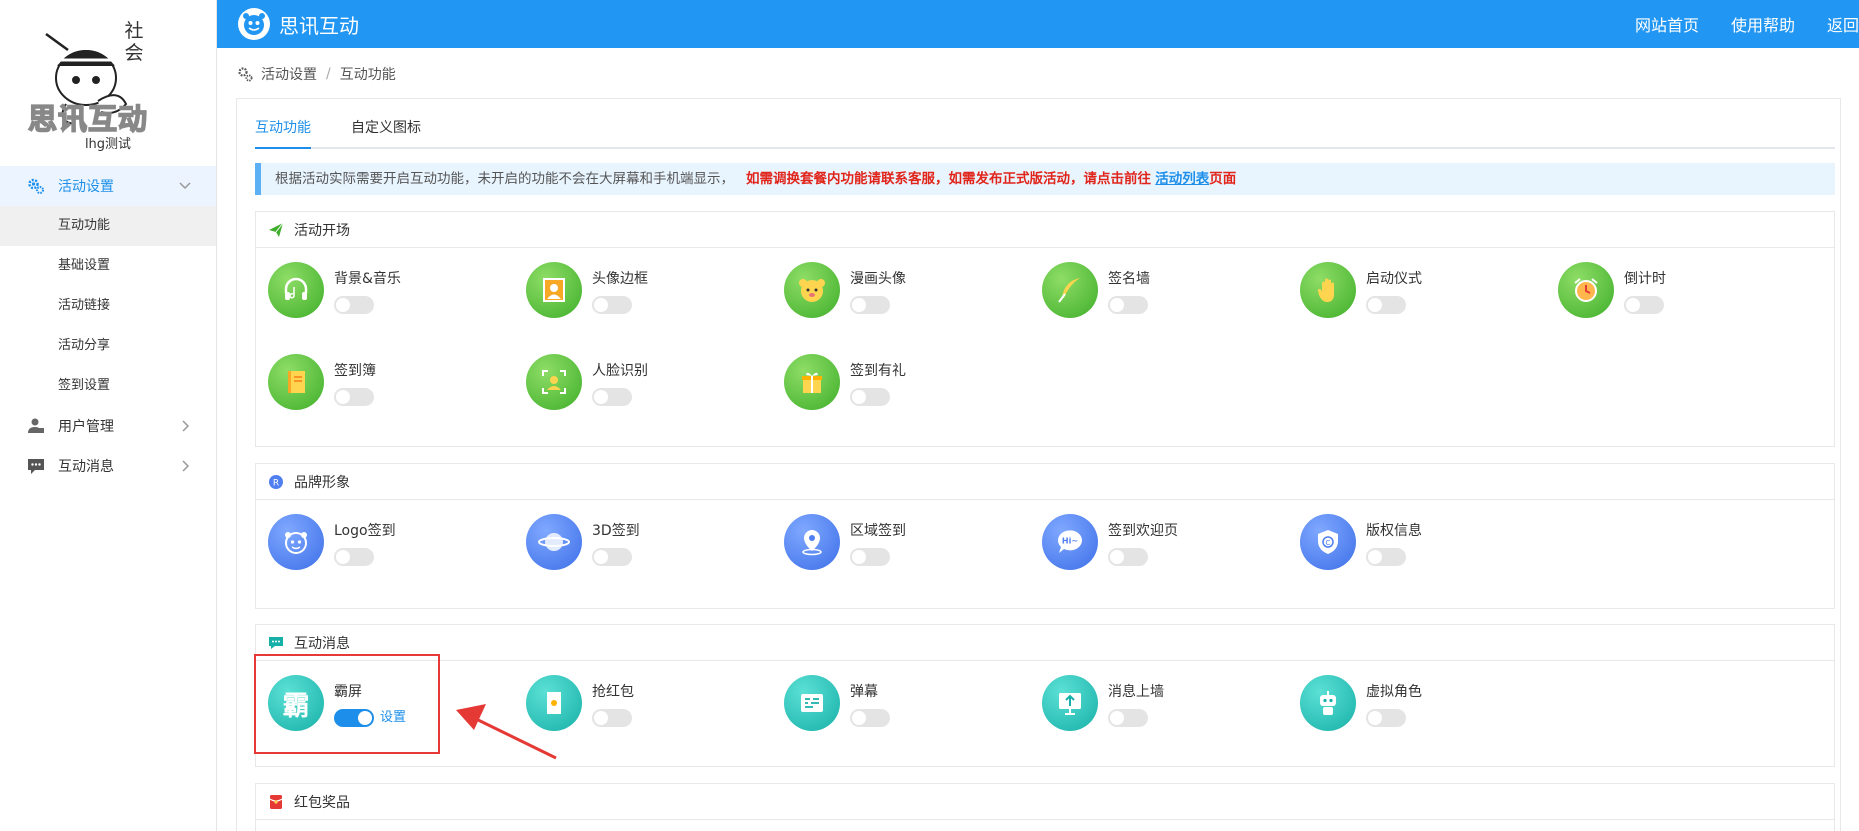  What do you see at coordinates (864, 692) in the screenshot?
I see `feature-name: 弹幕` at bounding box center [864, 692].